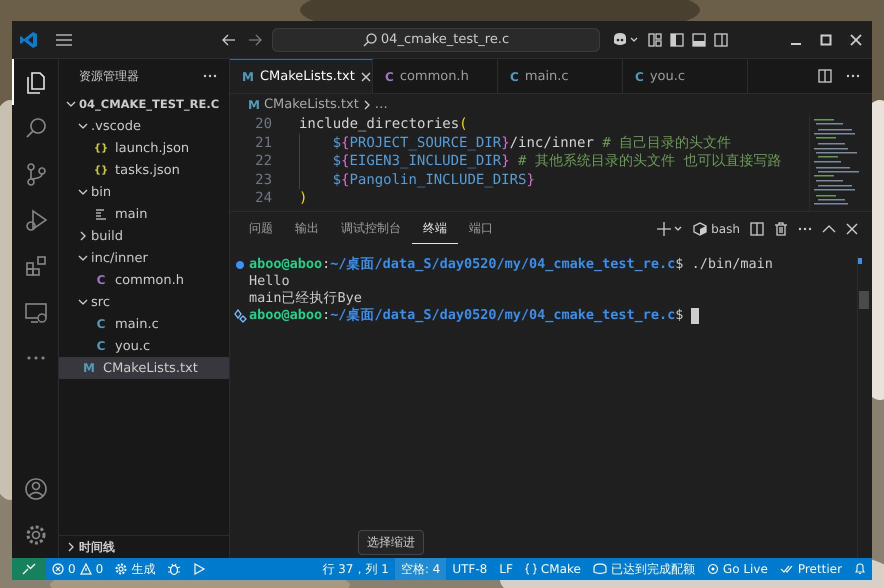 The width and height of the screenshot is (884, 588). Describe the element at coordinates (506, 569) in the screenshot. I see `status-item: LF` at that location.